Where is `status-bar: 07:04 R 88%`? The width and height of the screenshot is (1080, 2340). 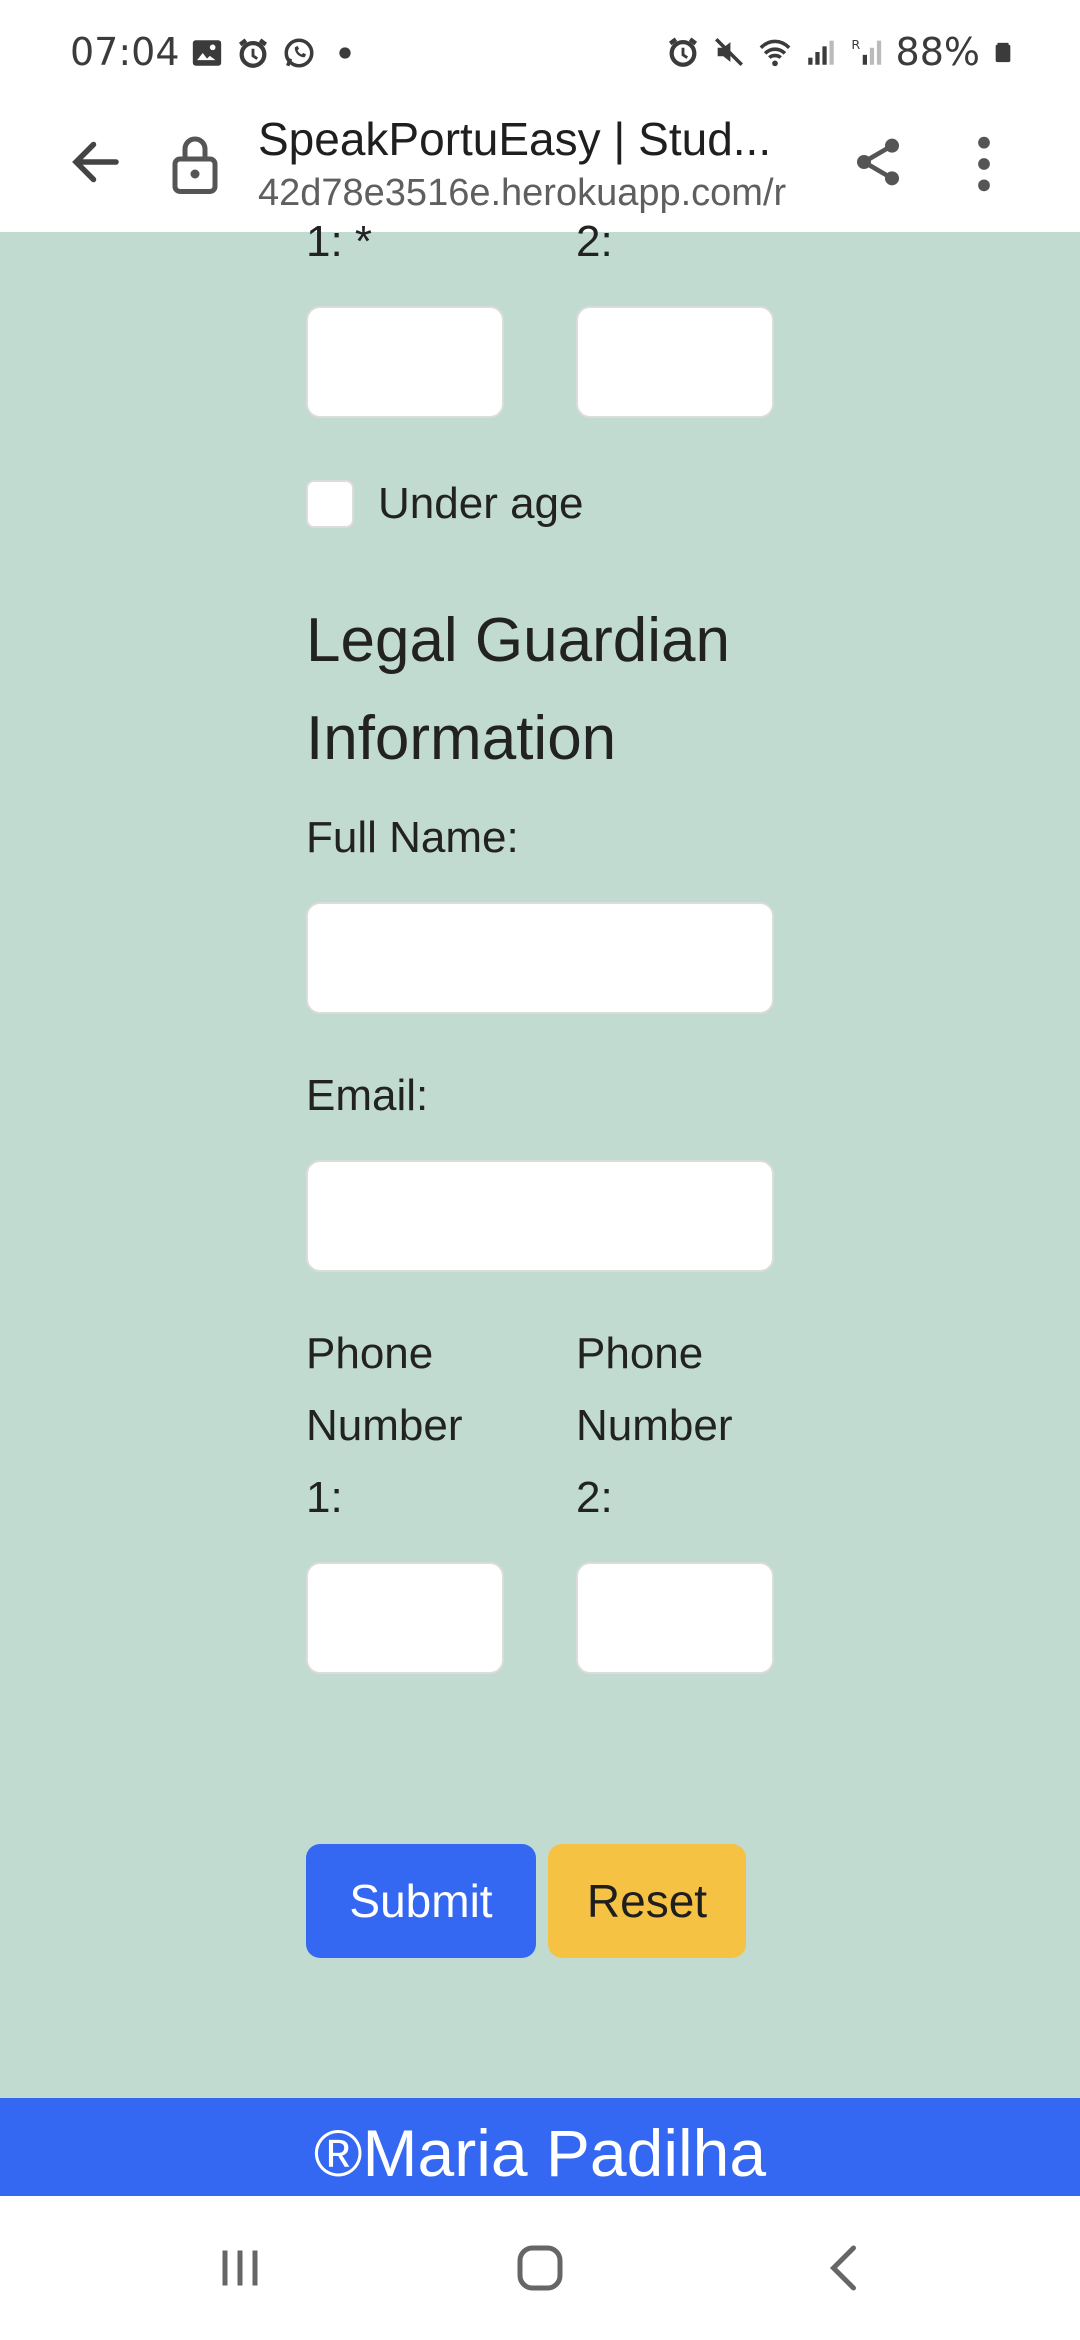
status-bar: 07:04 R 88% is located at coordinates (540, 56).